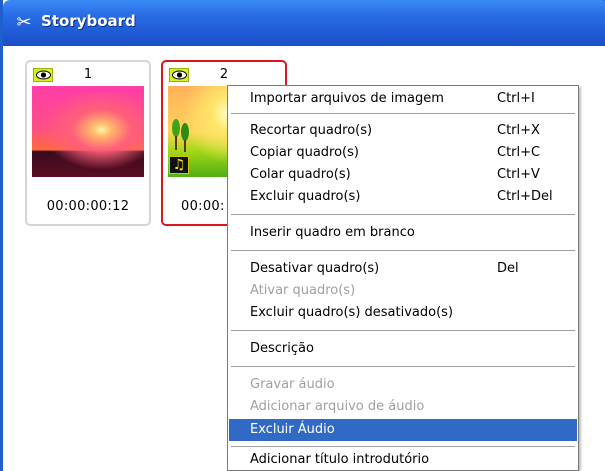 Image resolution: width=605 pixels, height=471 pixels. What do you see at coordinates (403, 313) in the screenshot?
I see `menu-item-delete-disabled-frames: Excluir quadro(s) desativado(s)` at bounding box center [403, 313].